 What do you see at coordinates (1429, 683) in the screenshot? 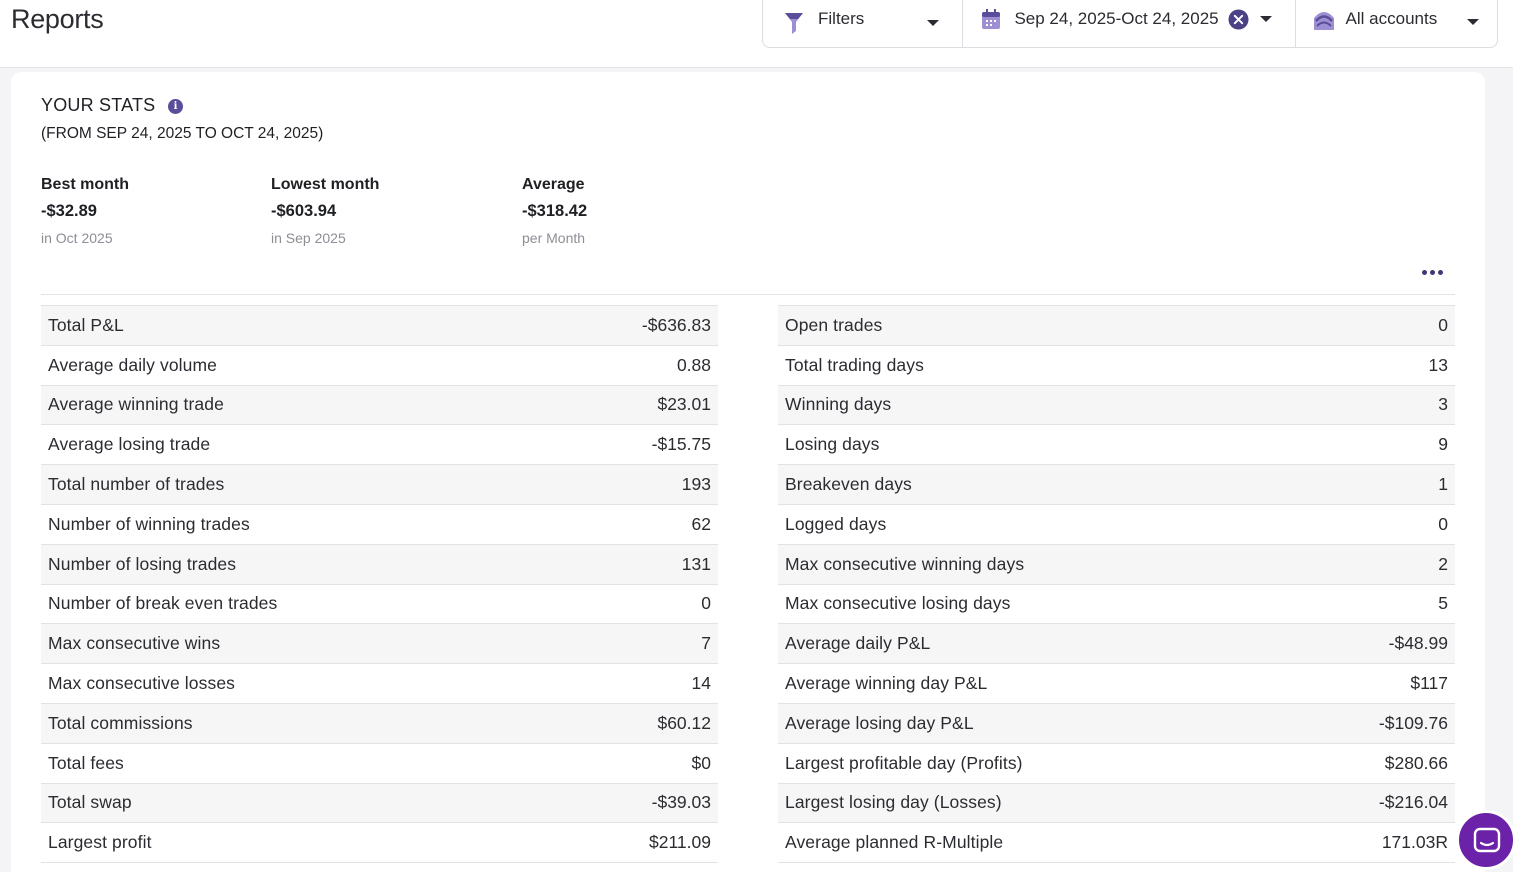
I see `stats-row-value: $117` at bounding box center [1429, 683].